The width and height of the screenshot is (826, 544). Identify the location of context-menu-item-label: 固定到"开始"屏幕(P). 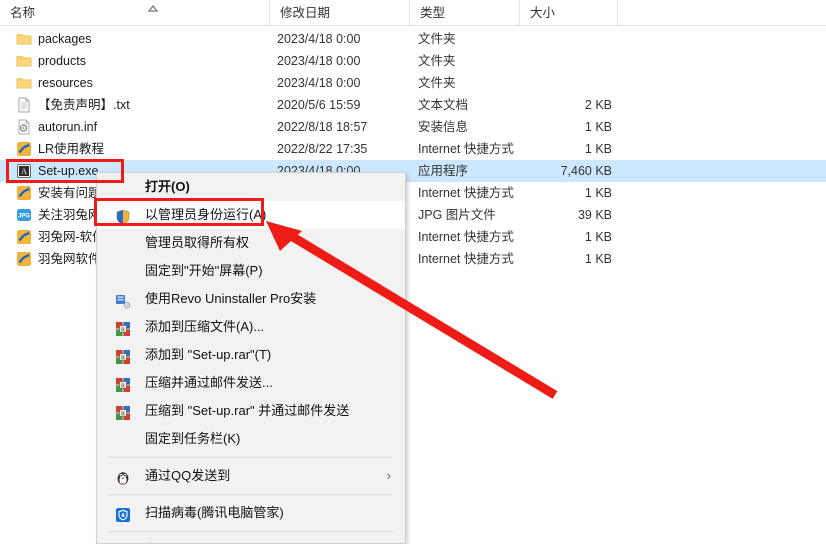
(204, 270).